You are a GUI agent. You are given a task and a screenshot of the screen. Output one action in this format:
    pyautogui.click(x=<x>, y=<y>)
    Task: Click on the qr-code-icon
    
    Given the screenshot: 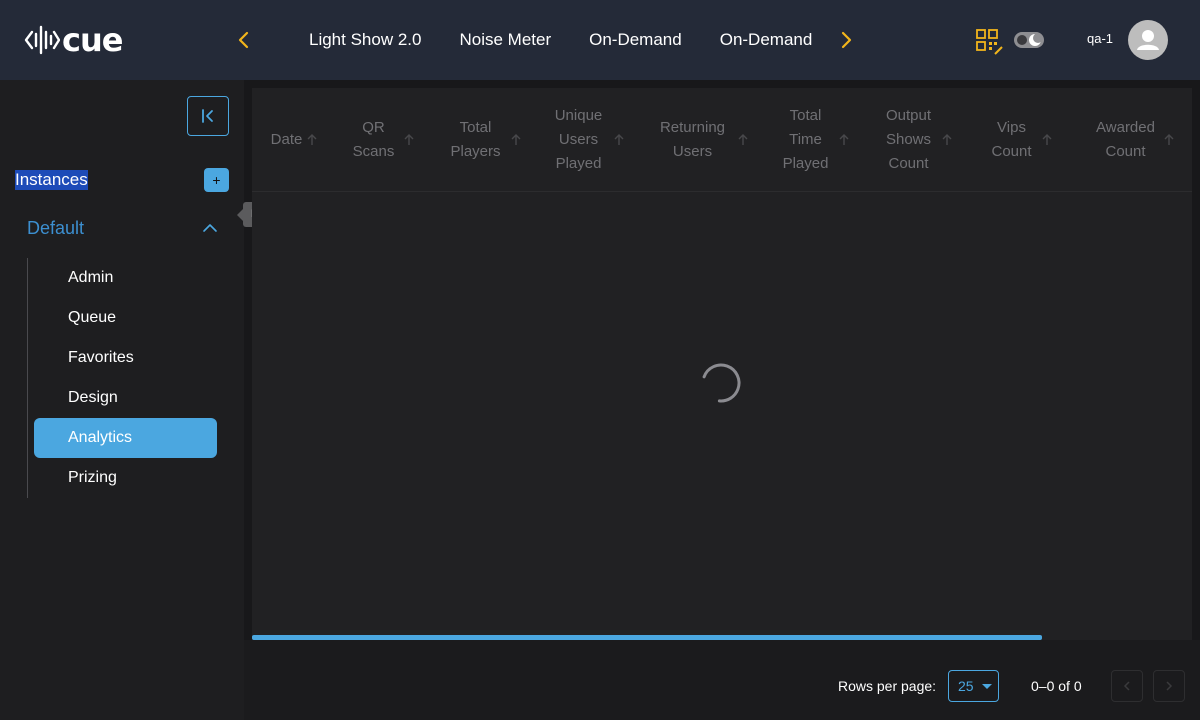 What is the action you would take?
    pyautogui.click(x=989, y=42)
    